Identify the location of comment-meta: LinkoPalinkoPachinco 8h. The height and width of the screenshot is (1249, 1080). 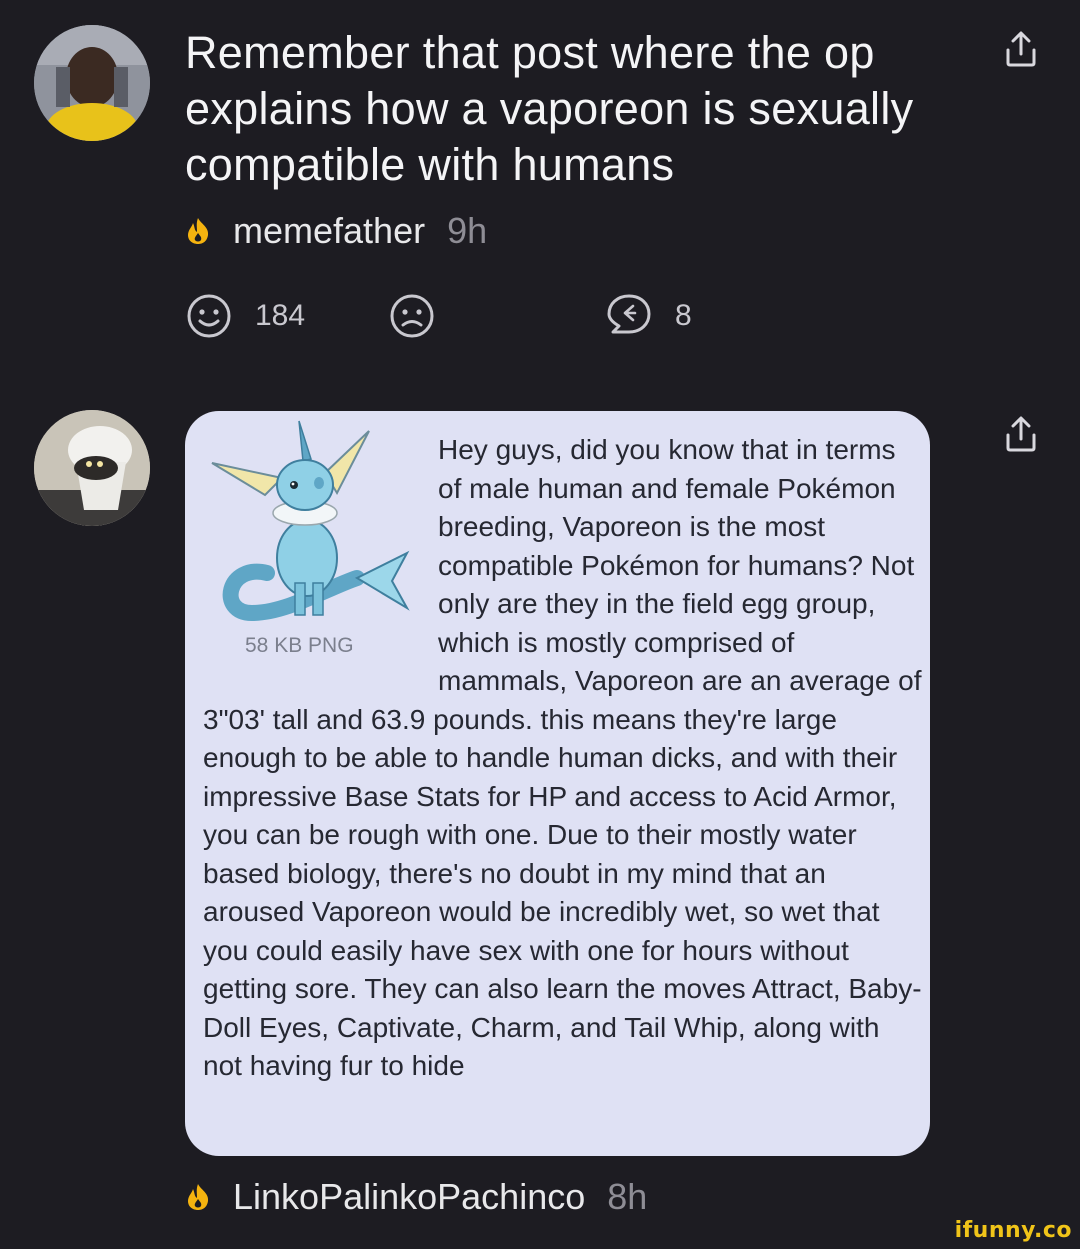
(416, 1197).